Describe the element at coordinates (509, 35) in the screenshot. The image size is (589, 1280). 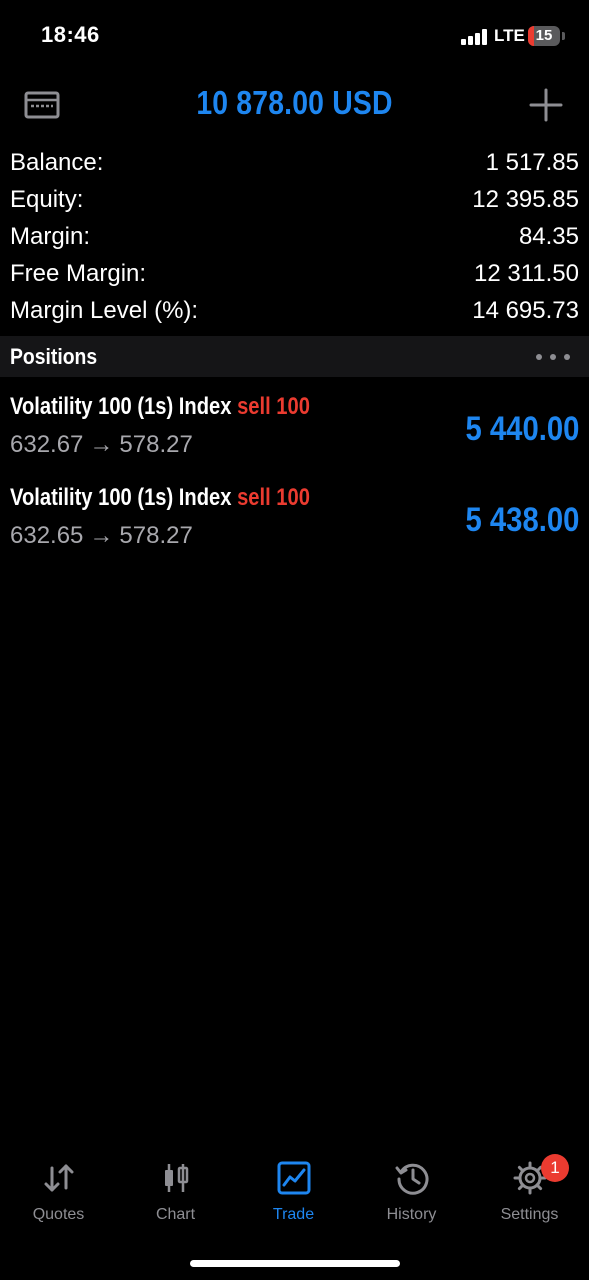
I see `network-type: LTE` at that location.